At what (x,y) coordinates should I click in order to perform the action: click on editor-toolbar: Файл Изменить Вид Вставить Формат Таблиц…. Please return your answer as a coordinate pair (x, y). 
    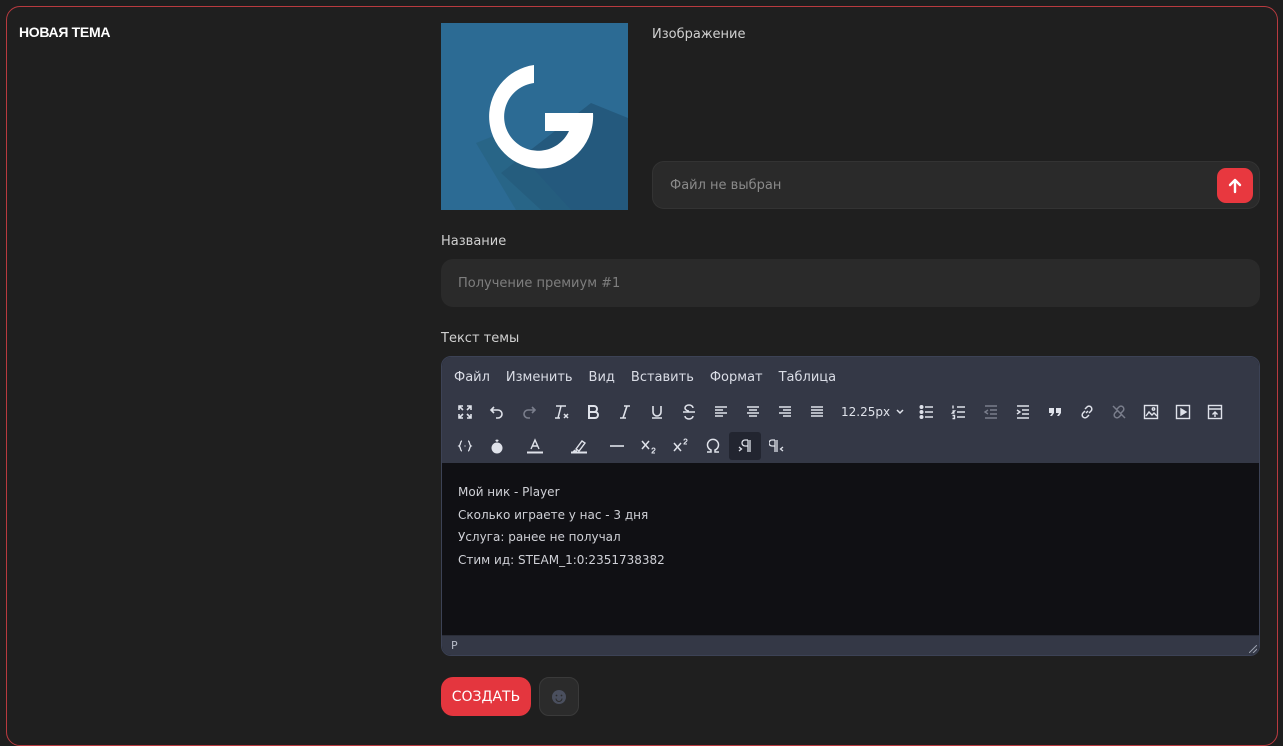
    Looking at the image, I should click on (850, 410).